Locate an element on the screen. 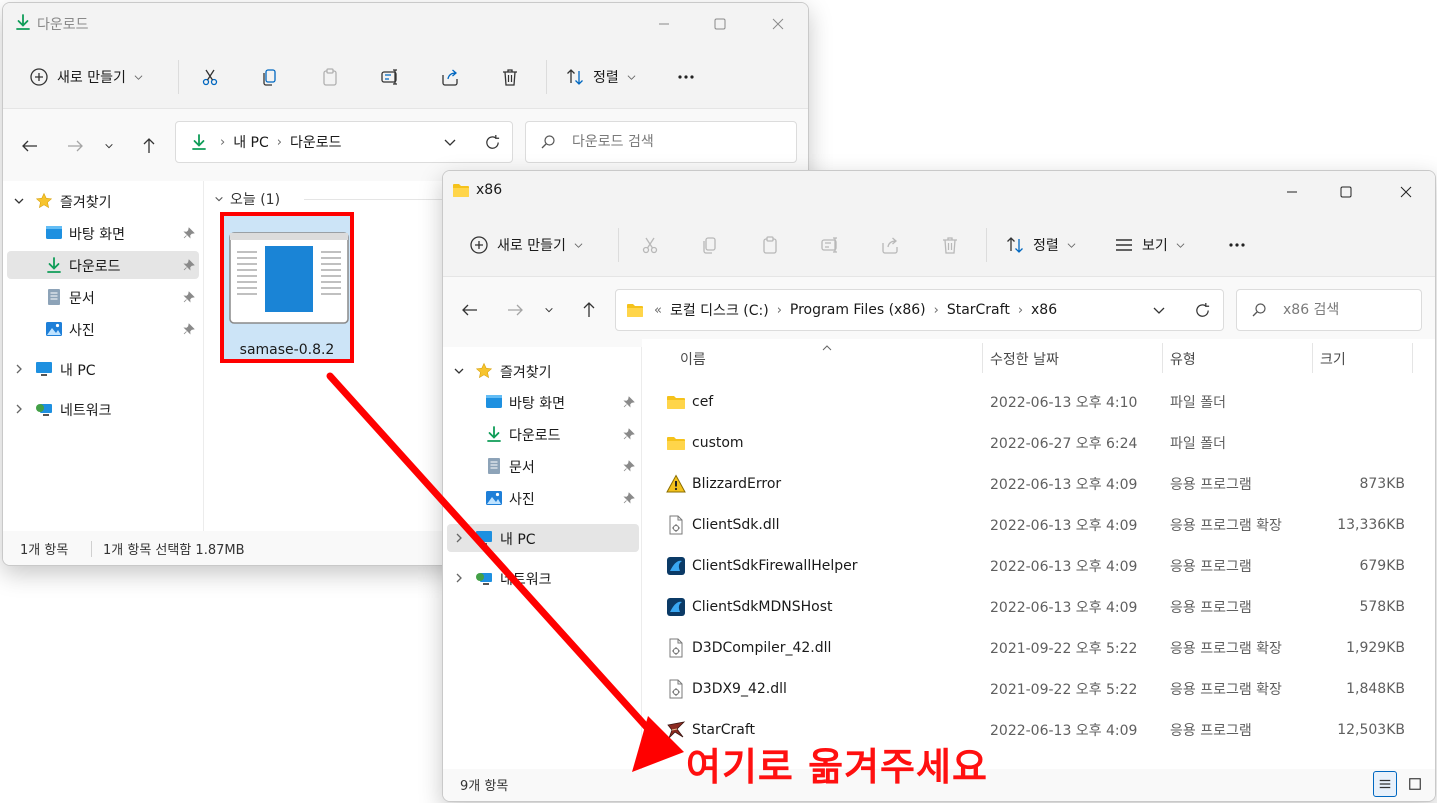 The image size is (1437, 803). chevron-down-icon is located at coordinates (1071, 245).